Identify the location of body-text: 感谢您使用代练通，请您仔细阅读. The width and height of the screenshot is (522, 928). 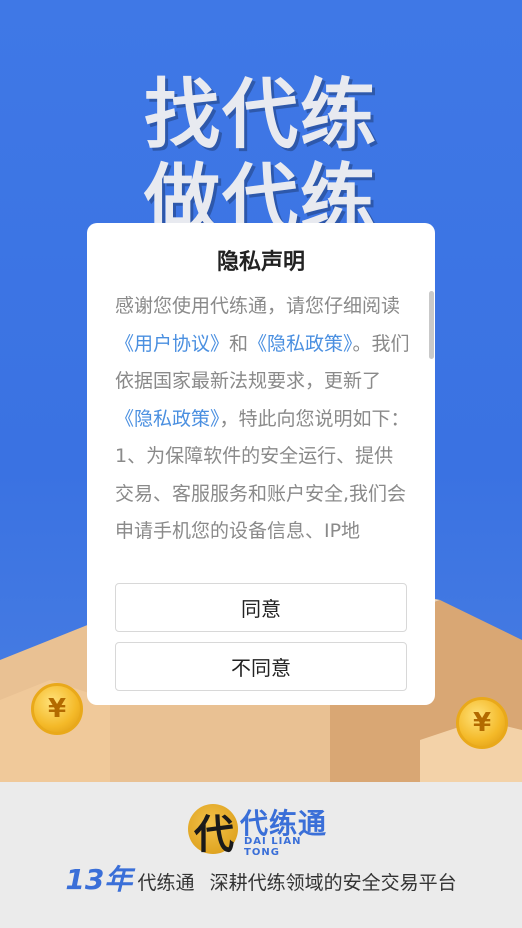
(258, 306).